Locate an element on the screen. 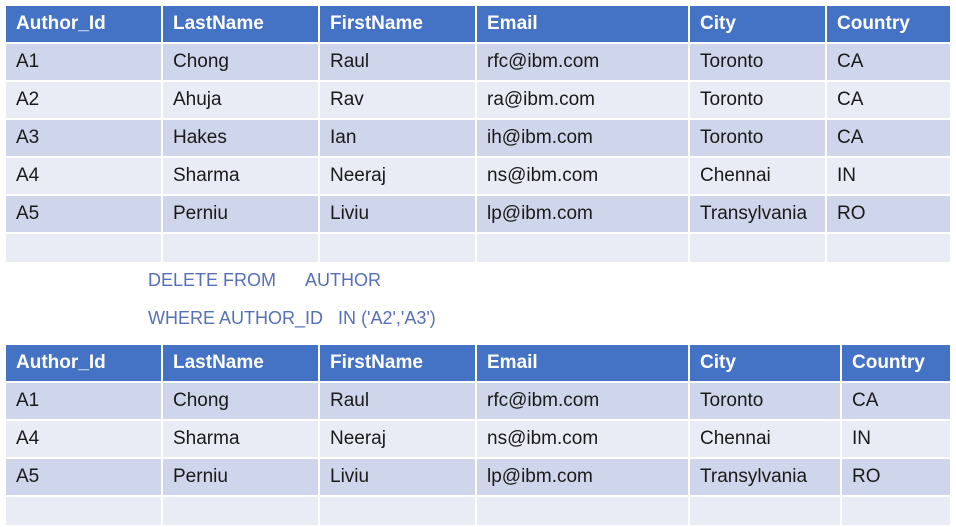  table-row: A3 Hakes Ian ih@ibm.com Toronto CA is located at coordinates (478, 138).